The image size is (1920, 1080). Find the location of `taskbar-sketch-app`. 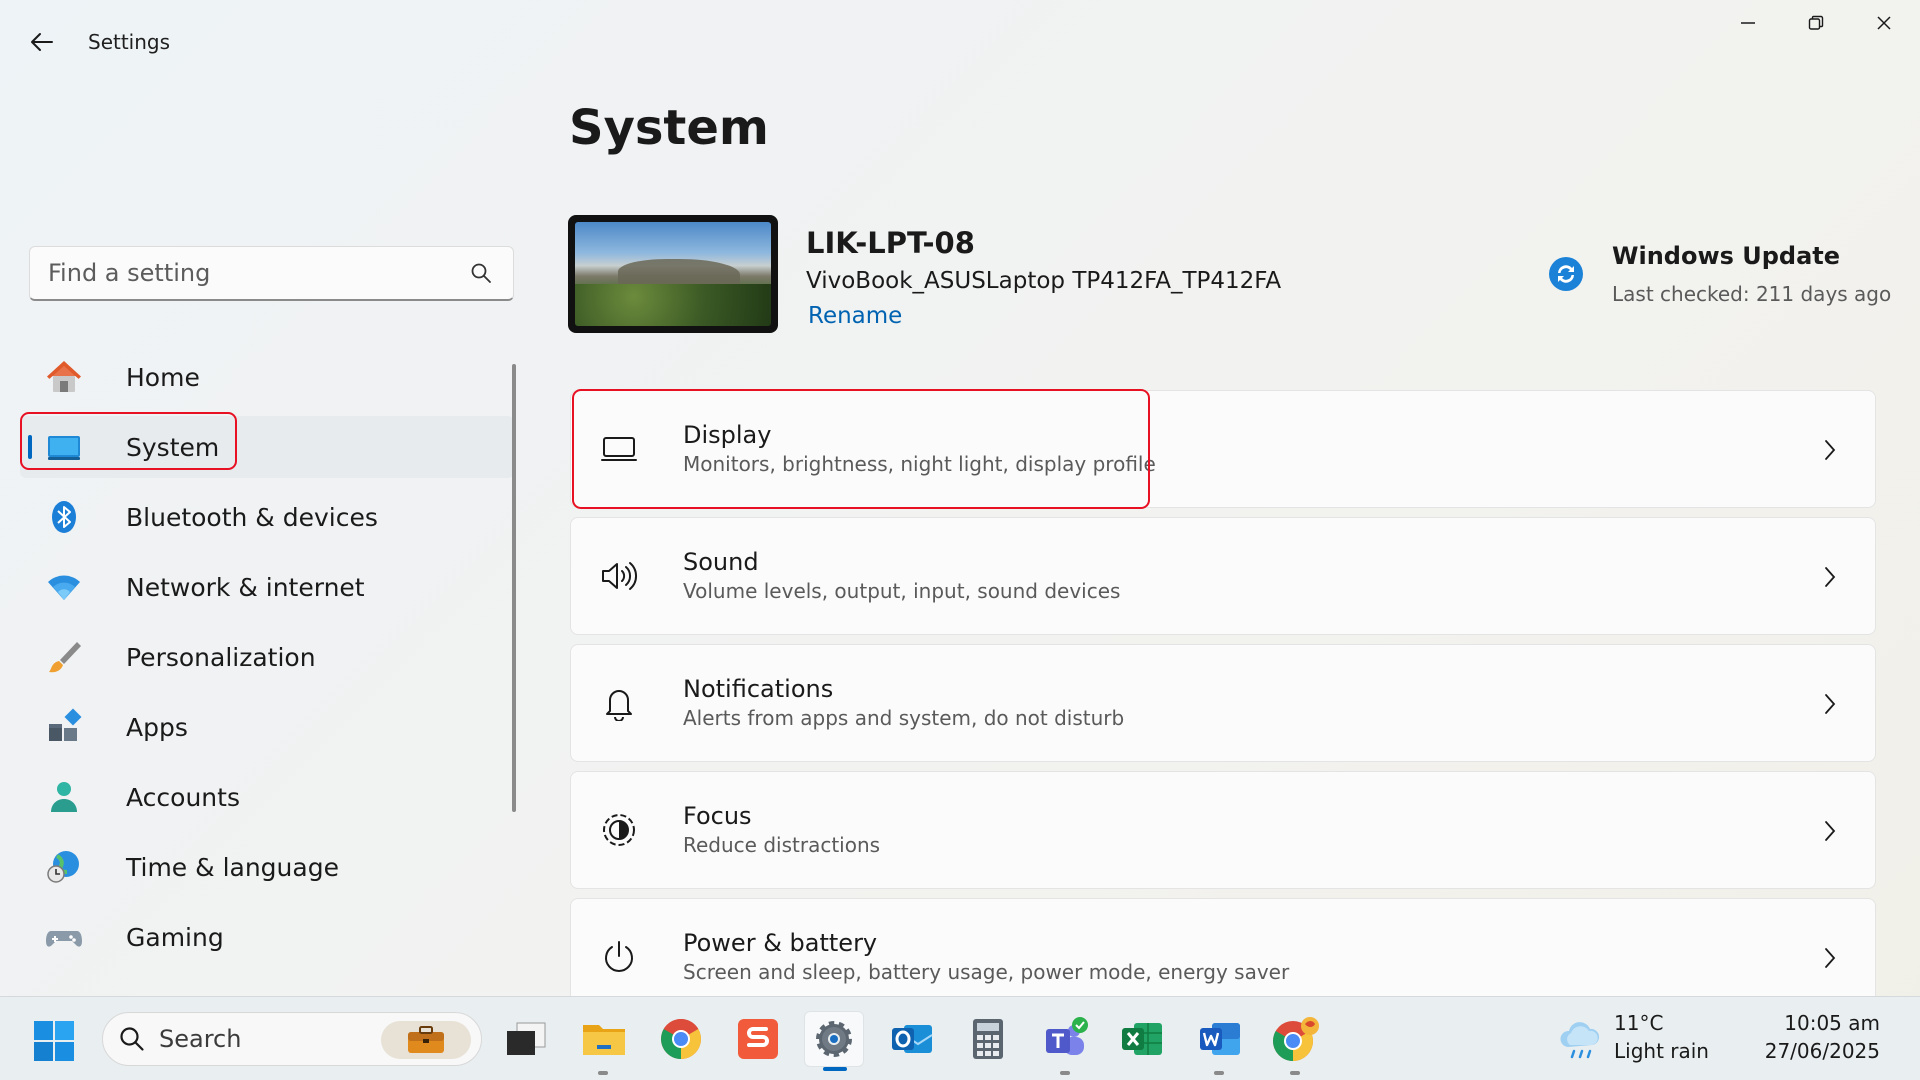

taskbar-sketch-app is located at coordinates (758, 1039).